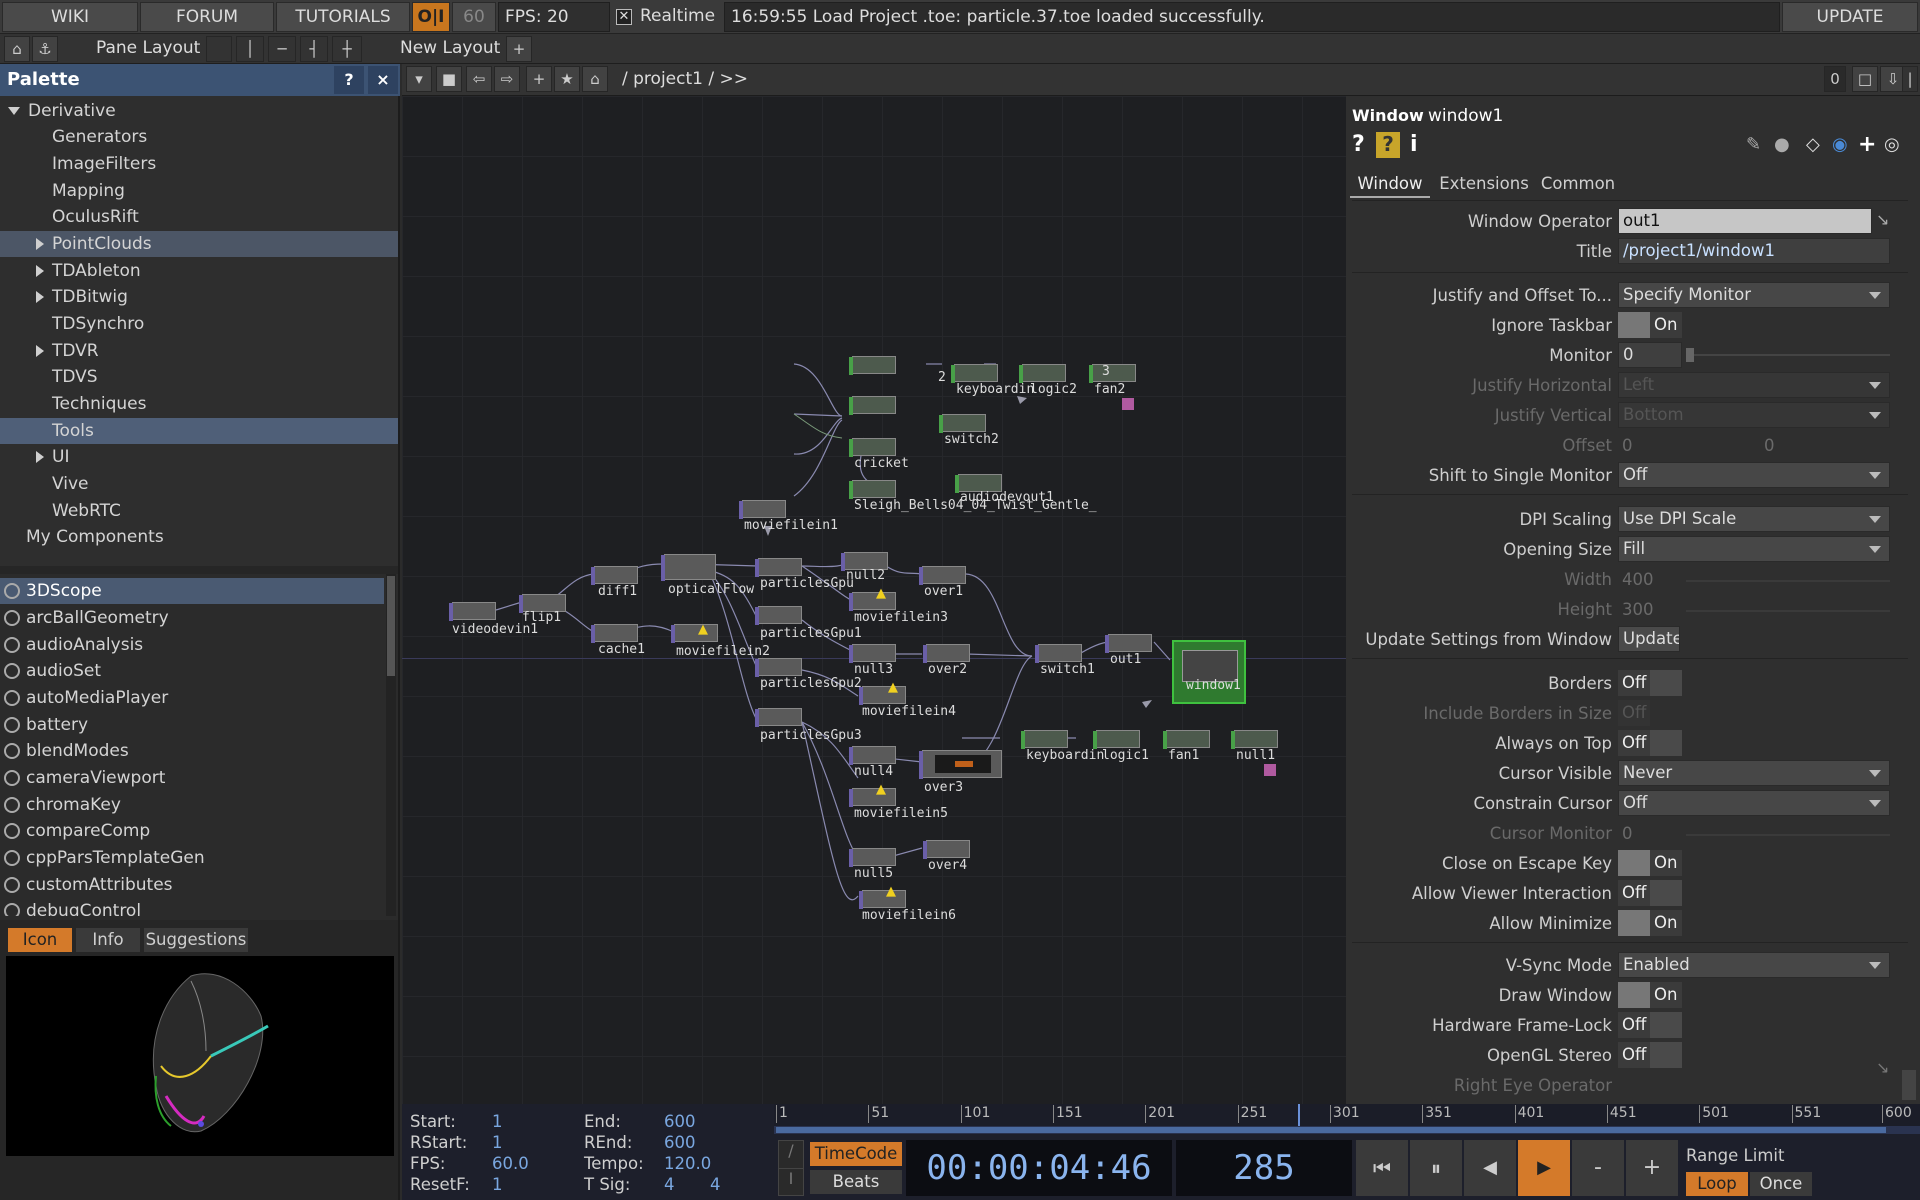 This screenshot has height=1200, width=1920. Describe the element at coordinates (108, 940) in the screenshot. I see `tab-info: Info` at that location.